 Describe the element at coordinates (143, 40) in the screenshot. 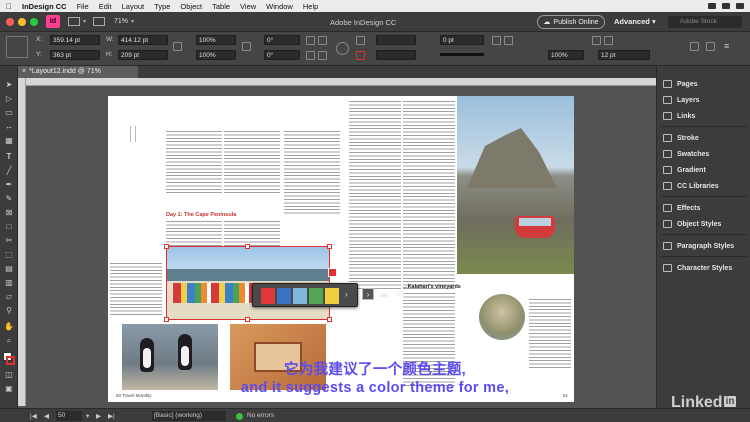

I see `width-field: 414.12 pt` at that location.